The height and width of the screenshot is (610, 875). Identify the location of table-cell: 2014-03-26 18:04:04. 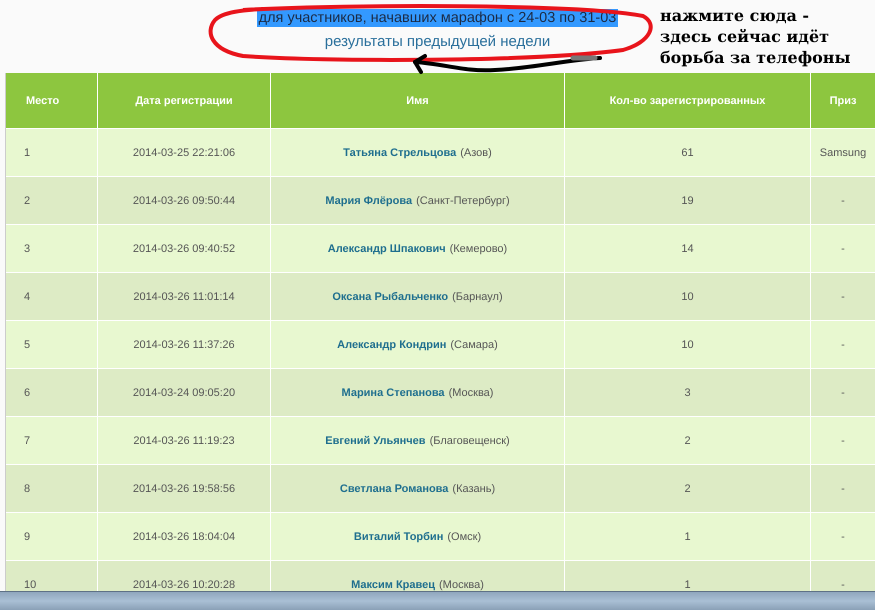
(184, 536).